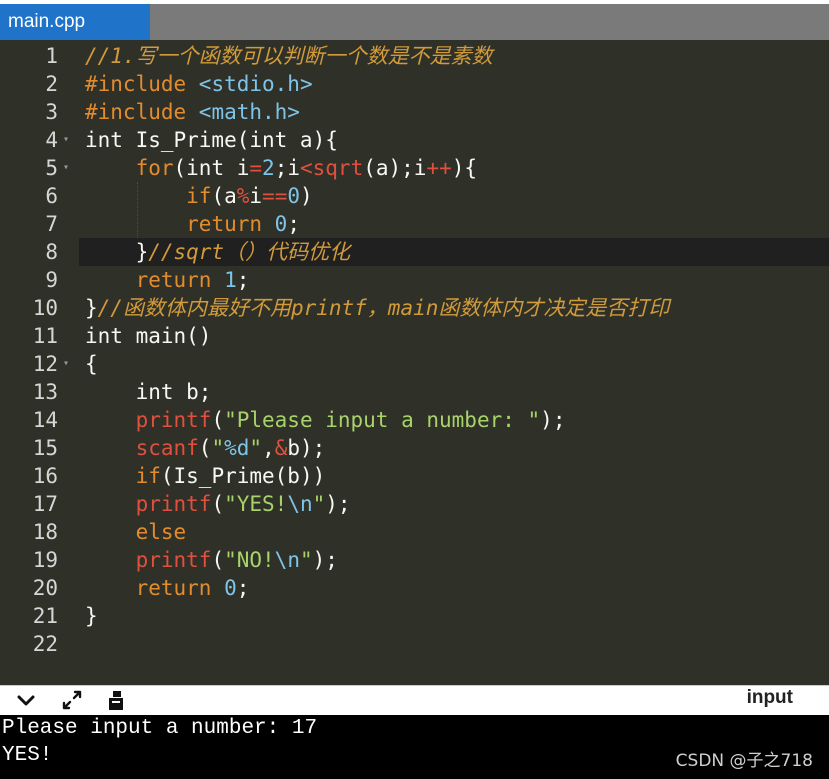  Describe the element at coordinates (142, 84) in the screenshot. I see `code-token: #include` at that location.